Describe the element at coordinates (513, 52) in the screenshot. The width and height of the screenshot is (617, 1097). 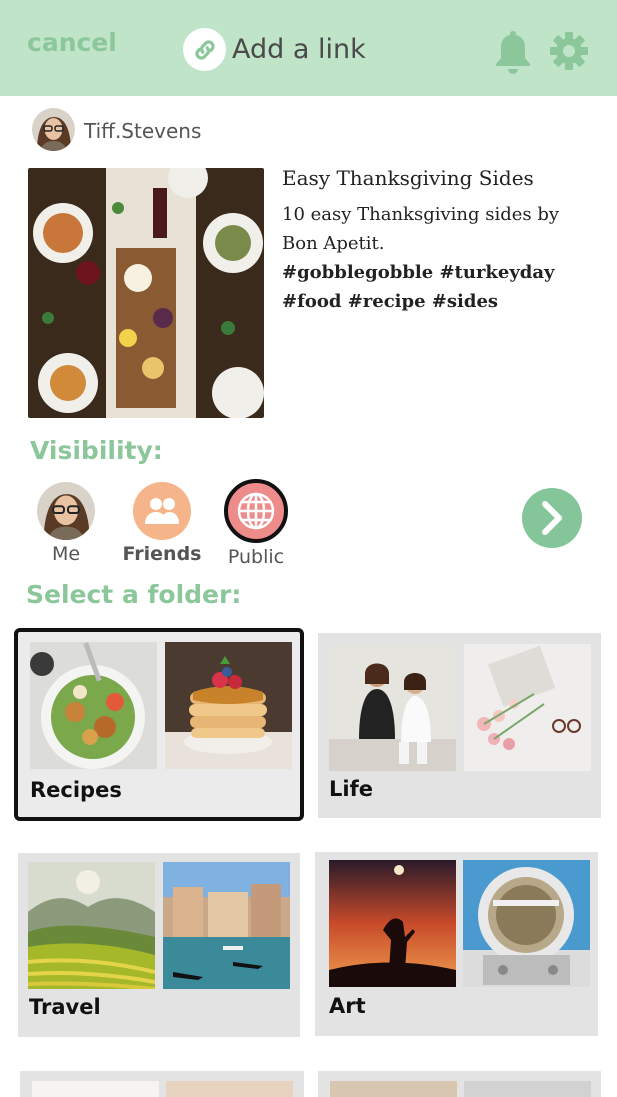
I see `bell-icon` at that location.